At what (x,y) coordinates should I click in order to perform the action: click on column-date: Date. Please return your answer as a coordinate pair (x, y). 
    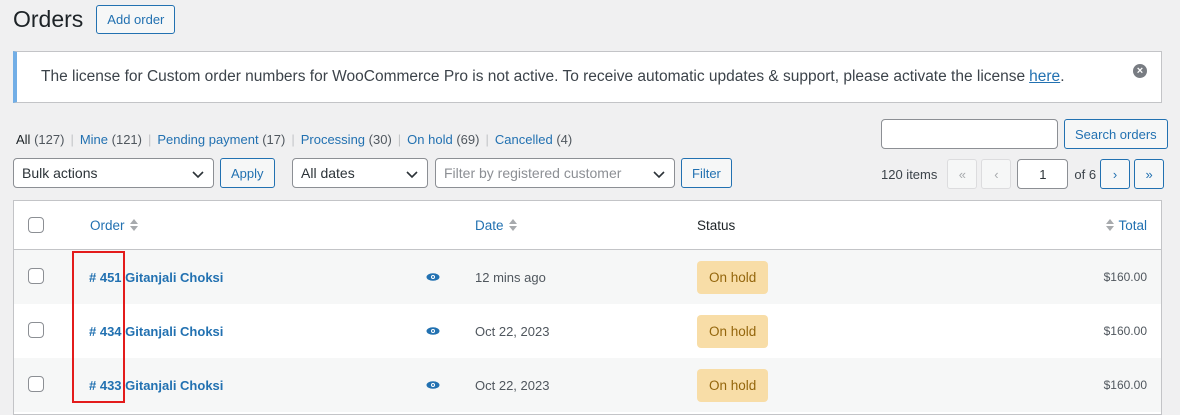
    Looking at the image, I should click on (496, 225).